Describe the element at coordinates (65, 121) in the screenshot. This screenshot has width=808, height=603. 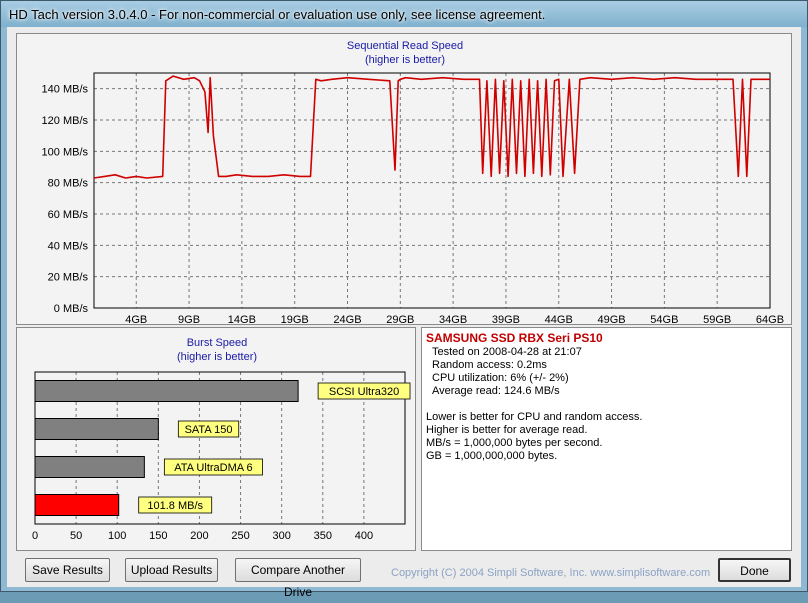
I see `sequential-y-tick-label: 120 MB/s` at that location.